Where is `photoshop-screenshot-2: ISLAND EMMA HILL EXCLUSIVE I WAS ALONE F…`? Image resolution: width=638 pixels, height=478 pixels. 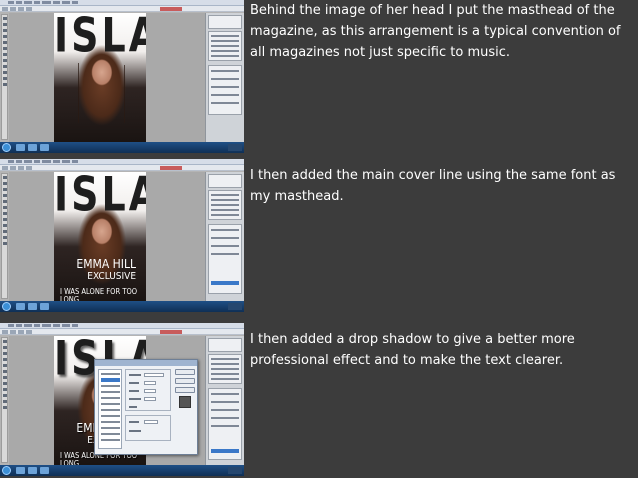 photoshop-screenshot-2: ISLAND EMMA HILL EXCLUSIVE I WAS ALONE F… is located at coordinates (122, 235).